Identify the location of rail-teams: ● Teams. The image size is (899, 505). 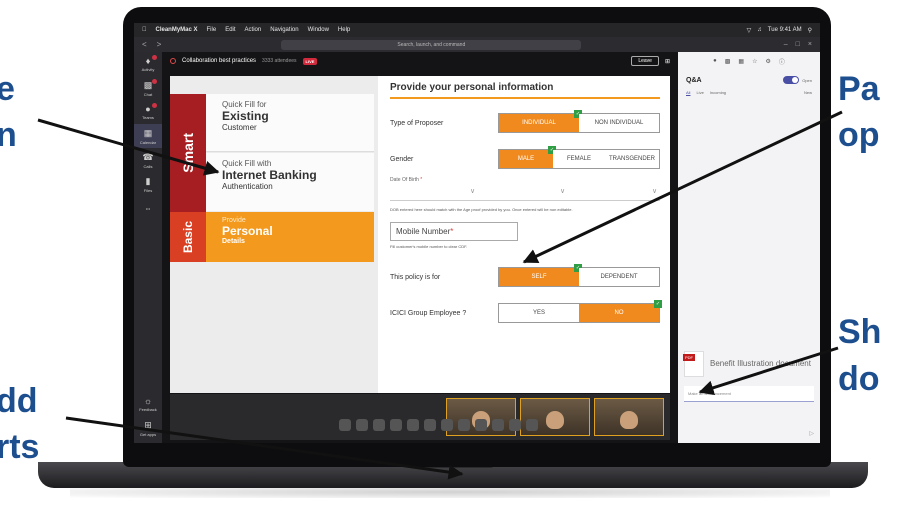
(148, 112).